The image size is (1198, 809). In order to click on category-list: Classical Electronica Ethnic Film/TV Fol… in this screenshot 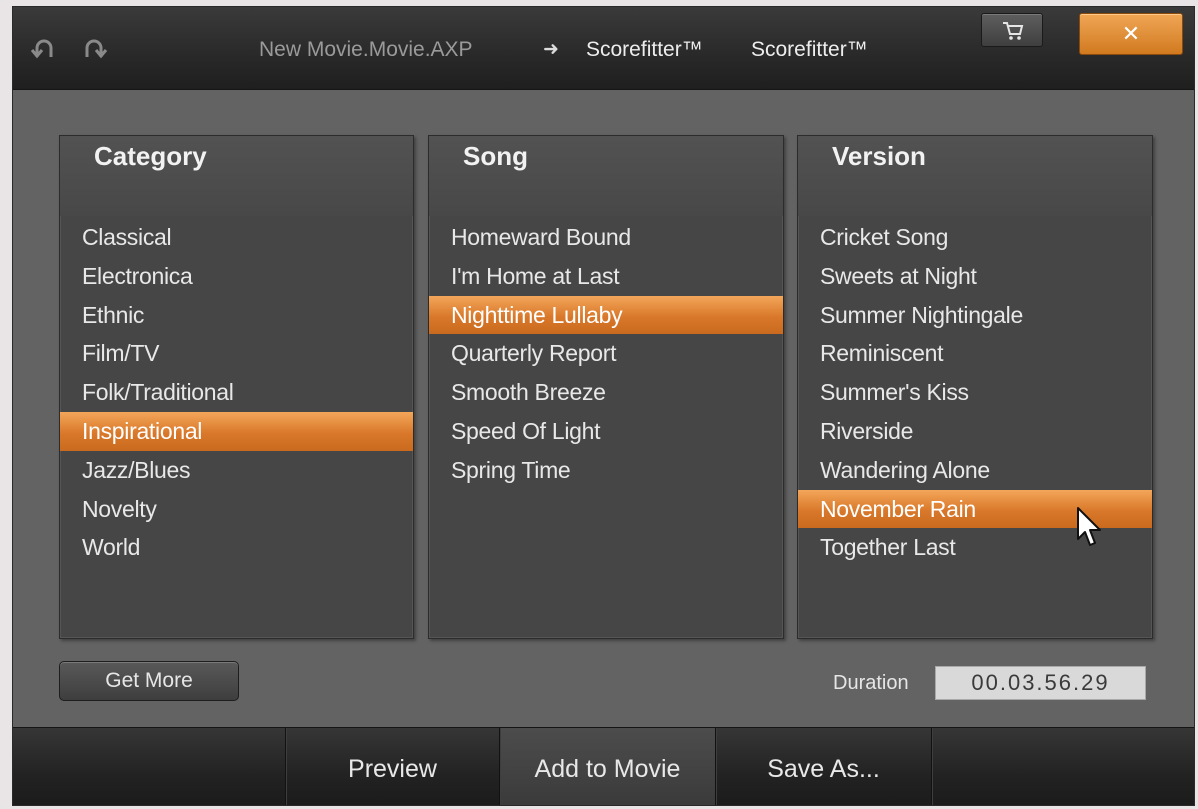, I will do `click(236, 392)`.